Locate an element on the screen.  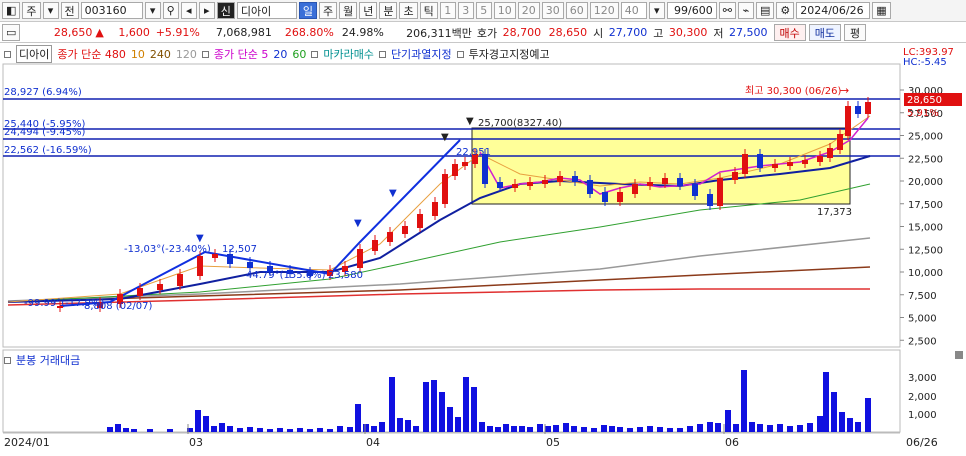
period-week: 주 is located at coordinates (328, 10).